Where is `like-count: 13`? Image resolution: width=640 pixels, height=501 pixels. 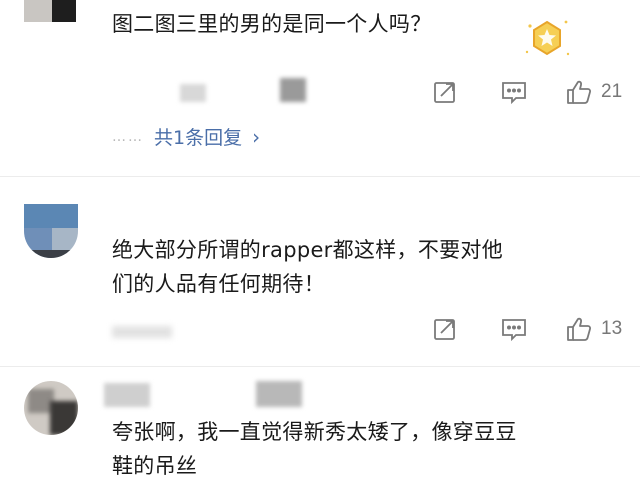 like-count: 13 is located at coordinates (612, 328).